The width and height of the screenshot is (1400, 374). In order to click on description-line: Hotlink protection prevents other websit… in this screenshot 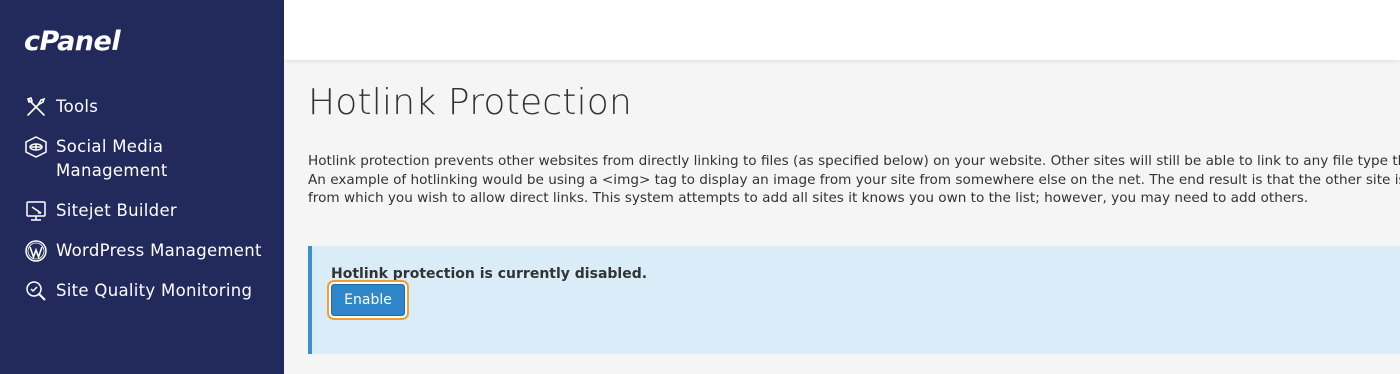, I will do `click(854, 161)`.